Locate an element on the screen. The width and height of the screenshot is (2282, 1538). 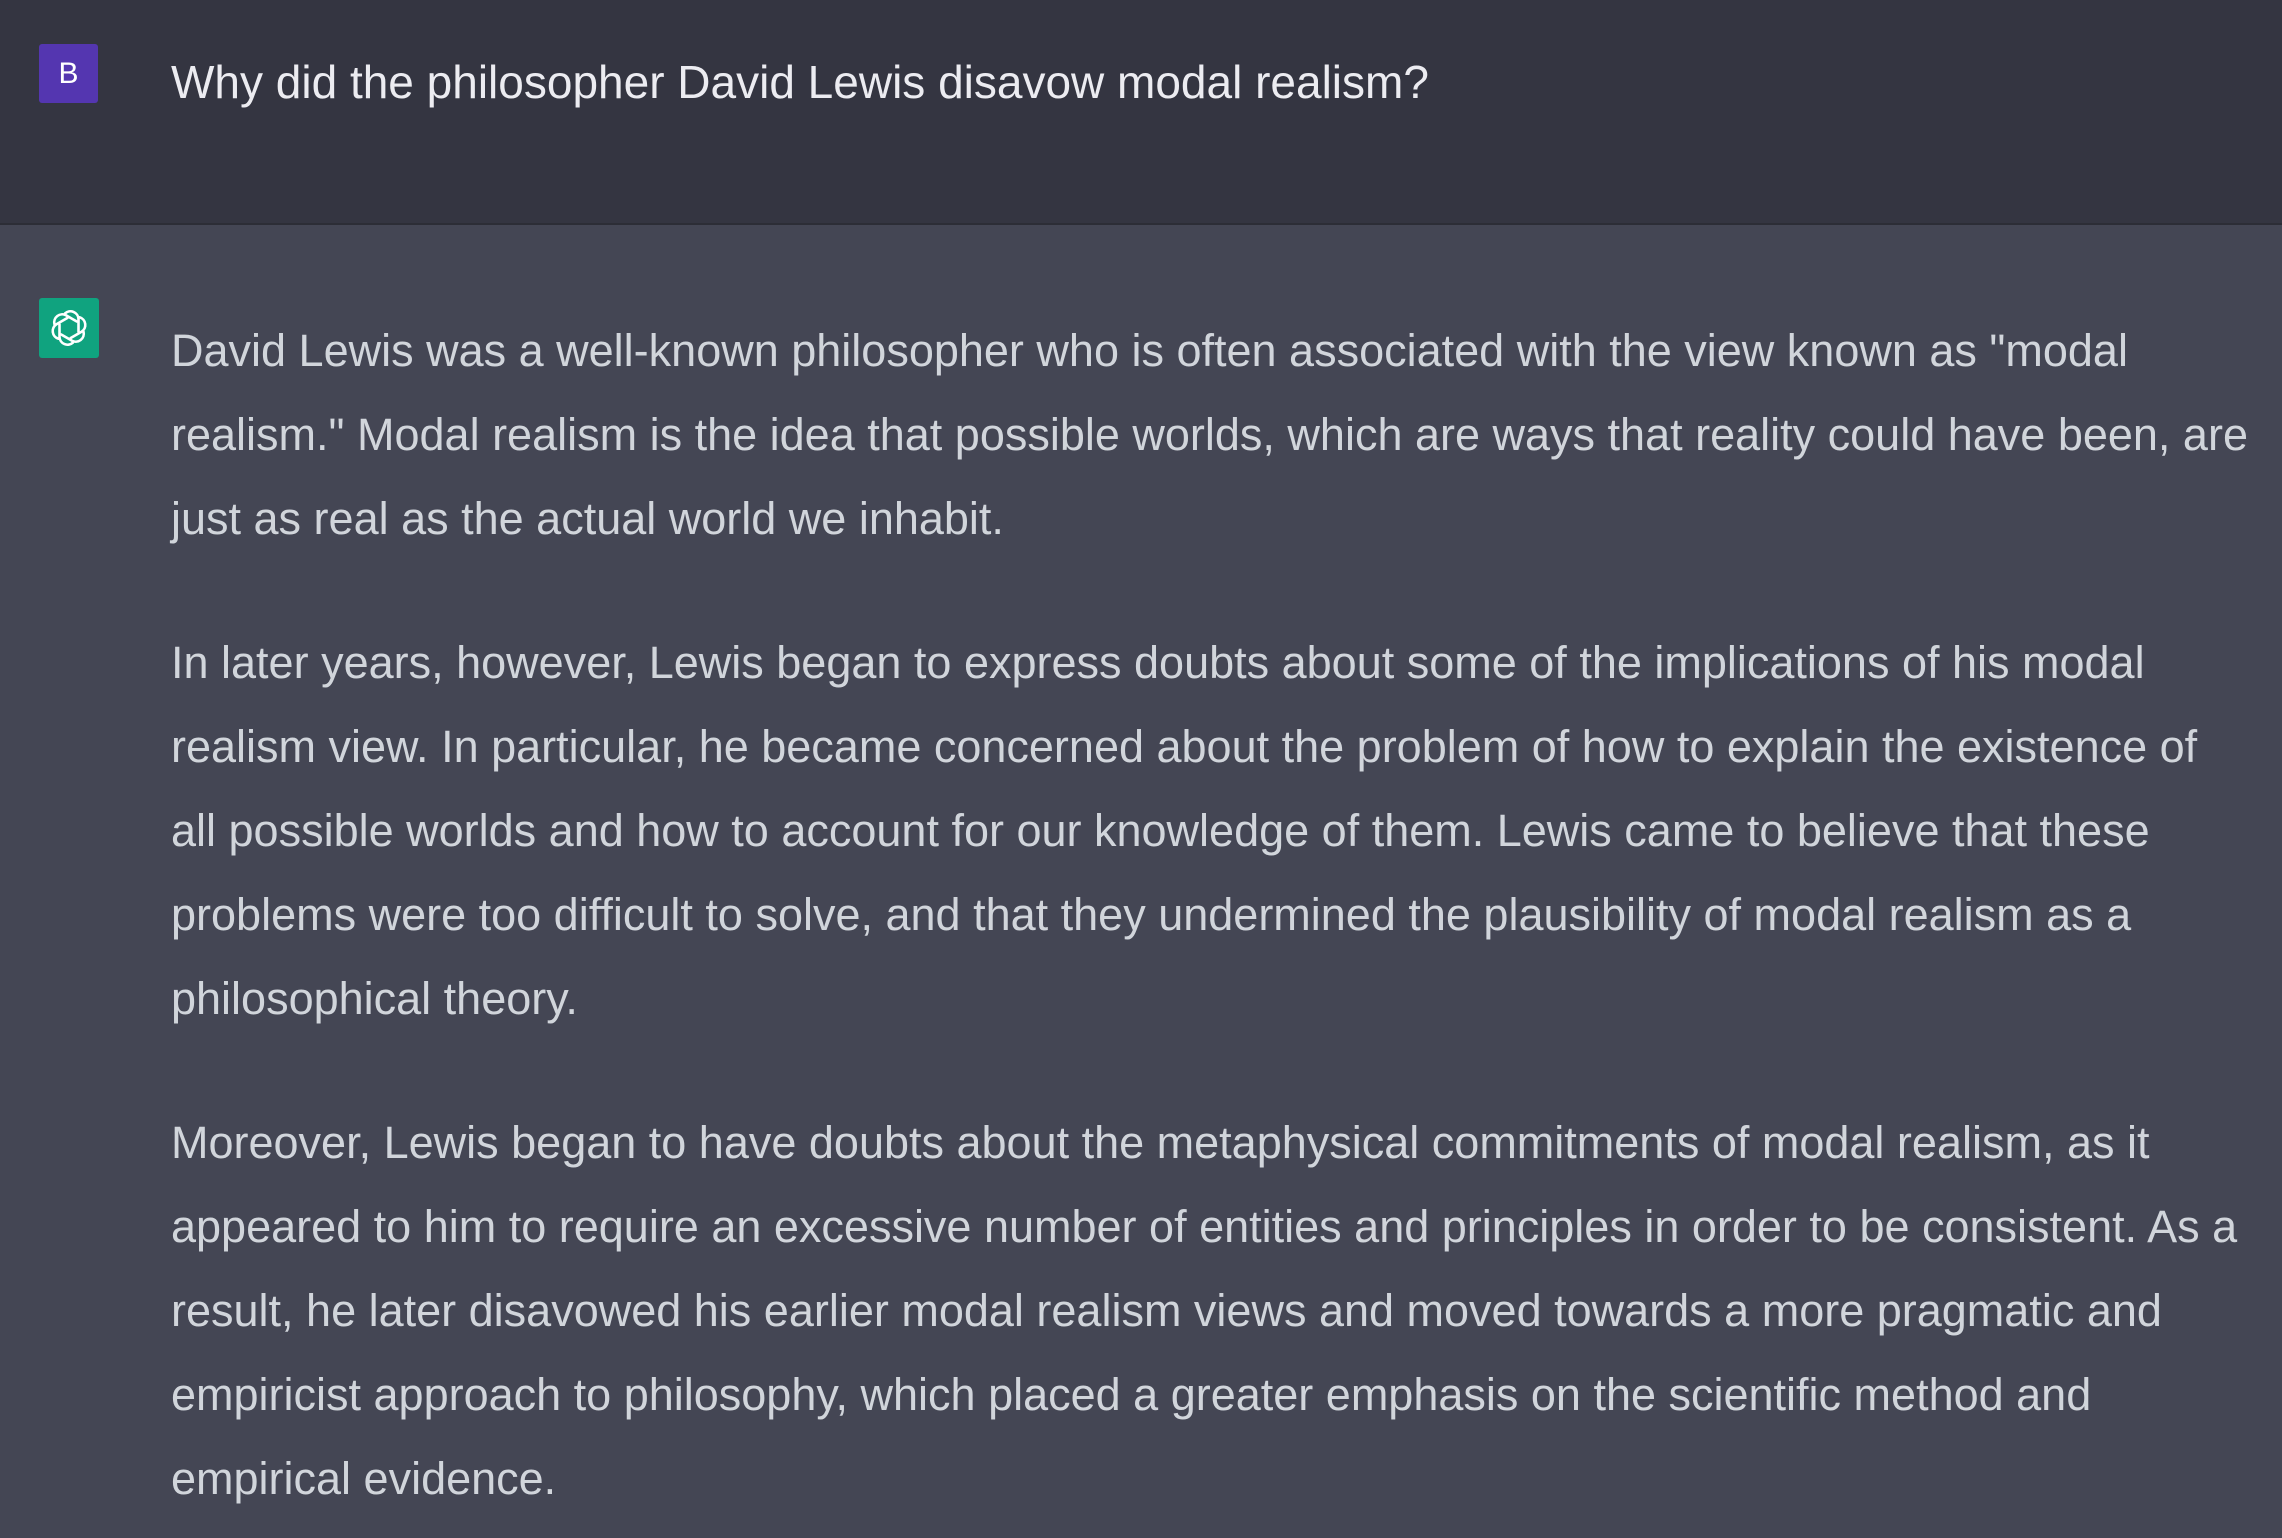
assistant-avatar is located at coordinates (69, 328).